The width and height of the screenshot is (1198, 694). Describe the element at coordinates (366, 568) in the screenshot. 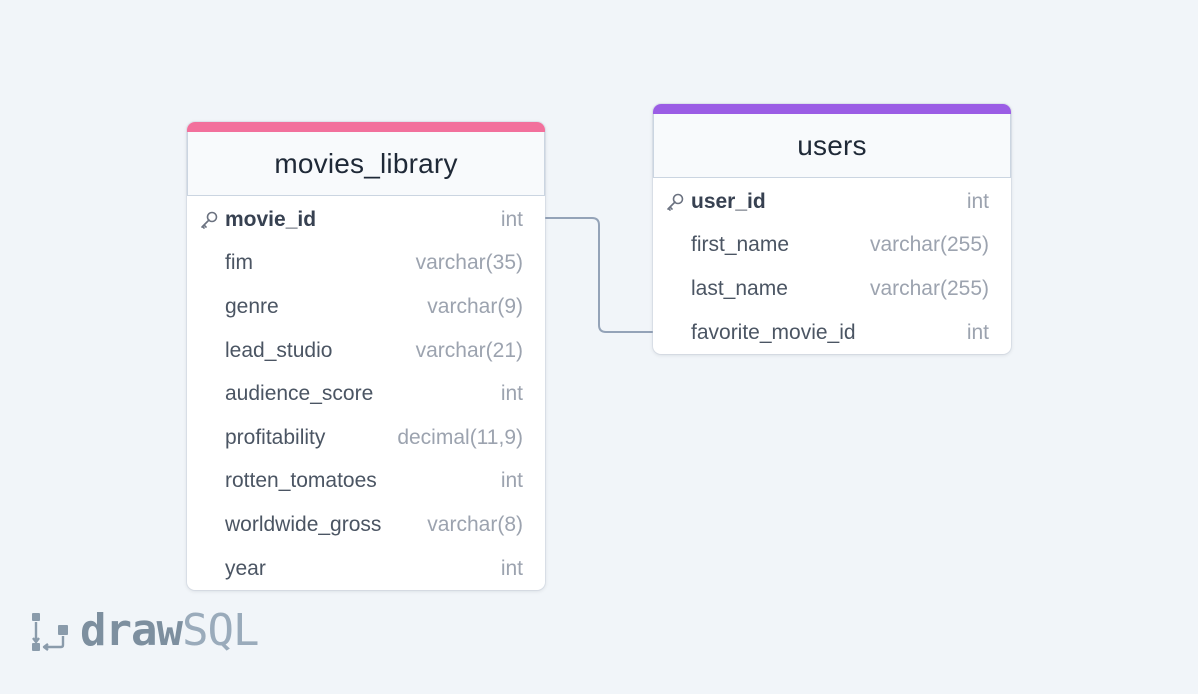

I see `column-row-year: year int` at that location.